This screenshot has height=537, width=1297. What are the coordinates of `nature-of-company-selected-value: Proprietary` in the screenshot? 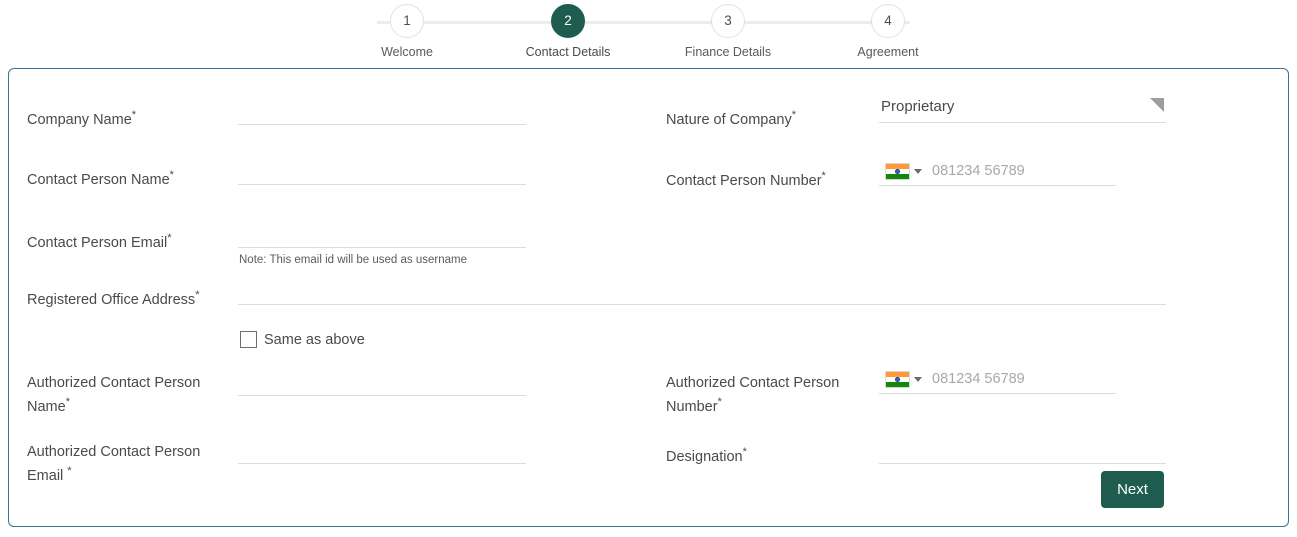 It's located at (918, 106).